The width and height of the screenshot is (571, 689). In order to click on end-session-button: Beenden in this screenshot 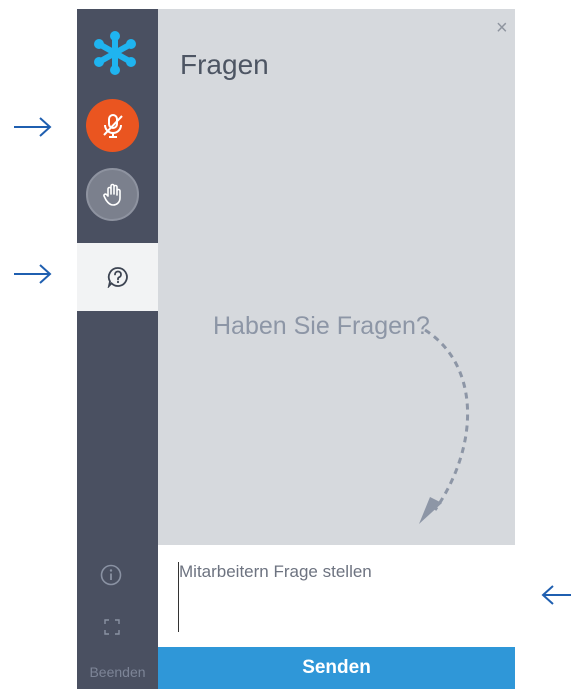, I will do `click(117, 672)`.